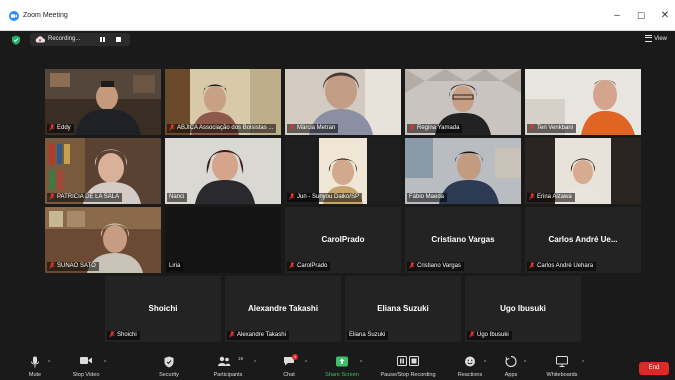  Describe the element at coordinates (463, 102) in the screenshot. I see `video-tile-regina: Regina Yamada` at that location.